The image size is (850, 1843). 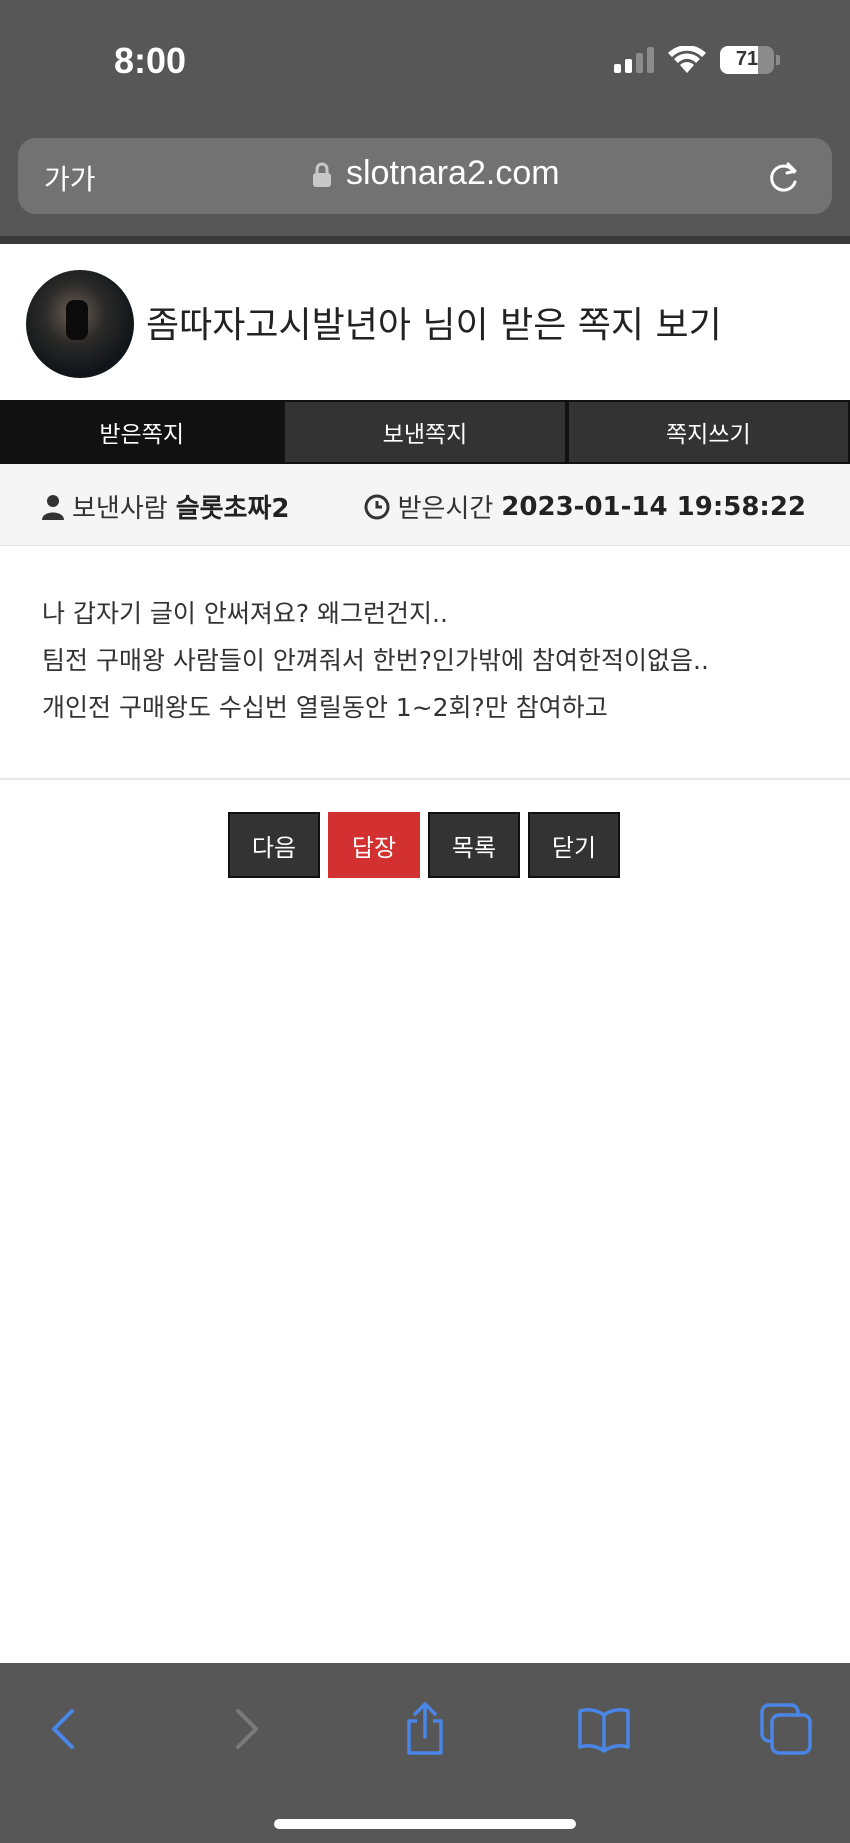 I want to click on message-meta: 보낸사람 슬롯초짜2 받은시간 2023-01-14 19:58:22, so click(x=425, y=505).